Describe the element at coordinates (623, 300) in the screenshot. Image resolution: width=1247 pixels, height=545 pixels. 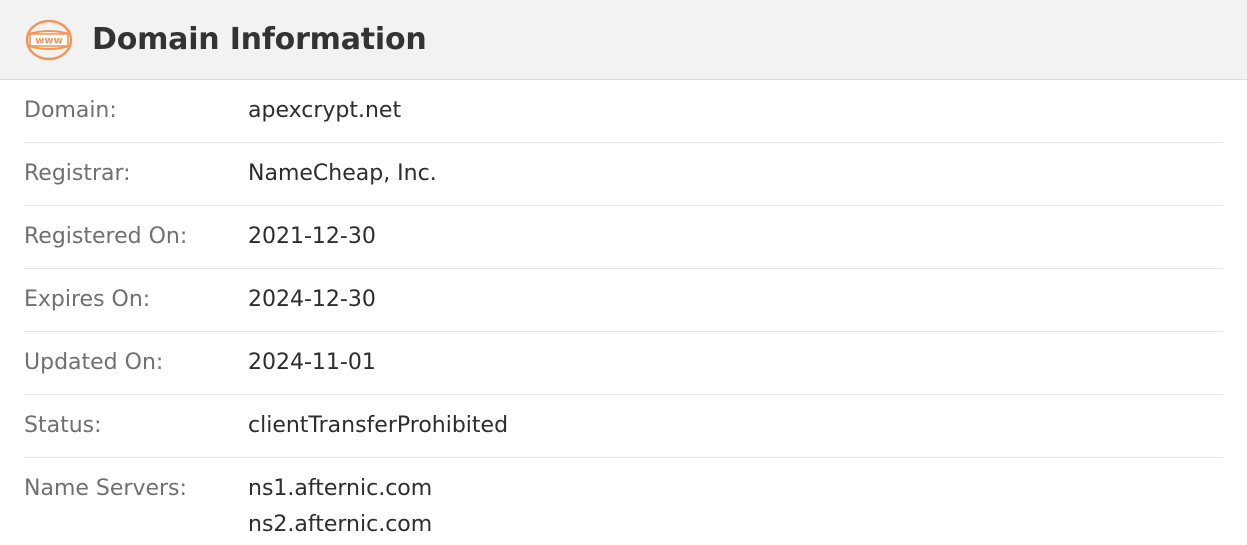
I see `info-row-expires-on: Expires On: 2024-12-30` at that location.